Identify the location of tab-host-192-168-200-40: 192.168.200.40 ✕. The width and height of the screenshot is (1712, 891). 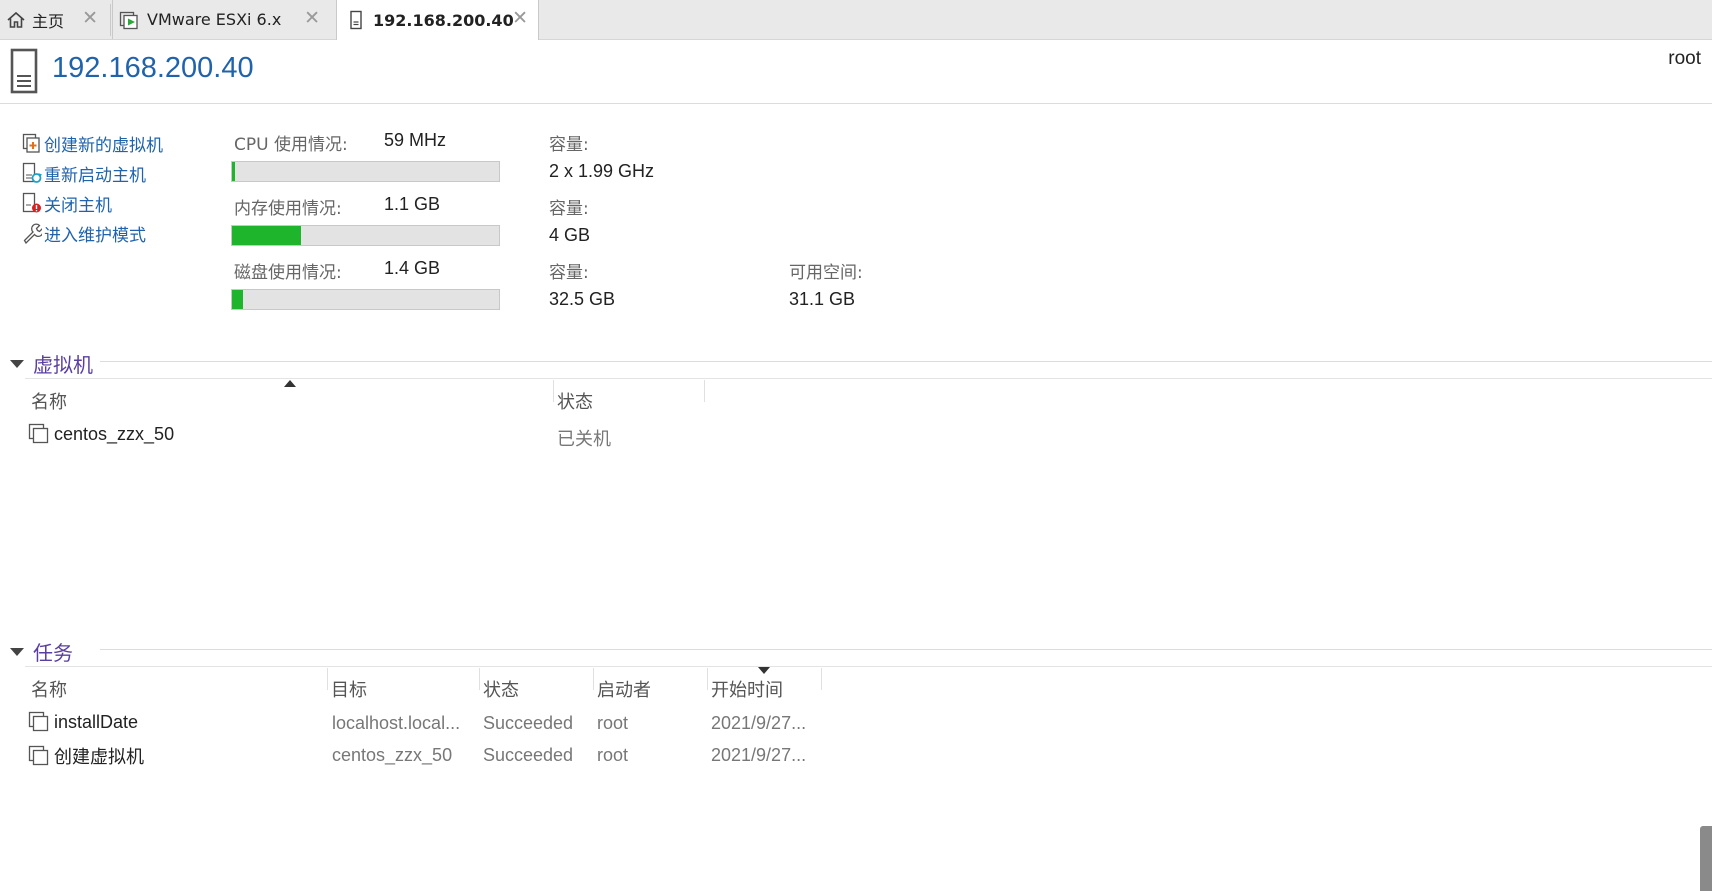
(437, 20).